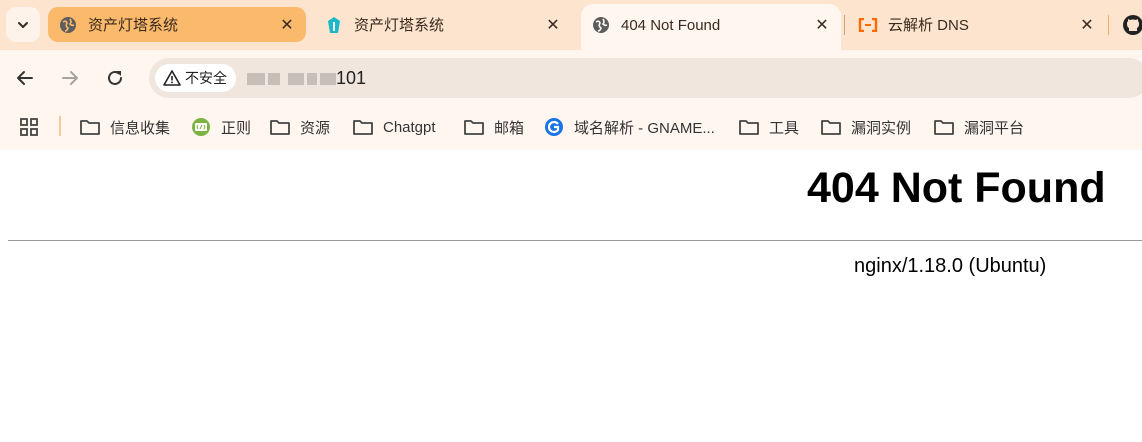 This screenshot has width=1142, height=442. I want to click on forward-button, so click(70, 78).